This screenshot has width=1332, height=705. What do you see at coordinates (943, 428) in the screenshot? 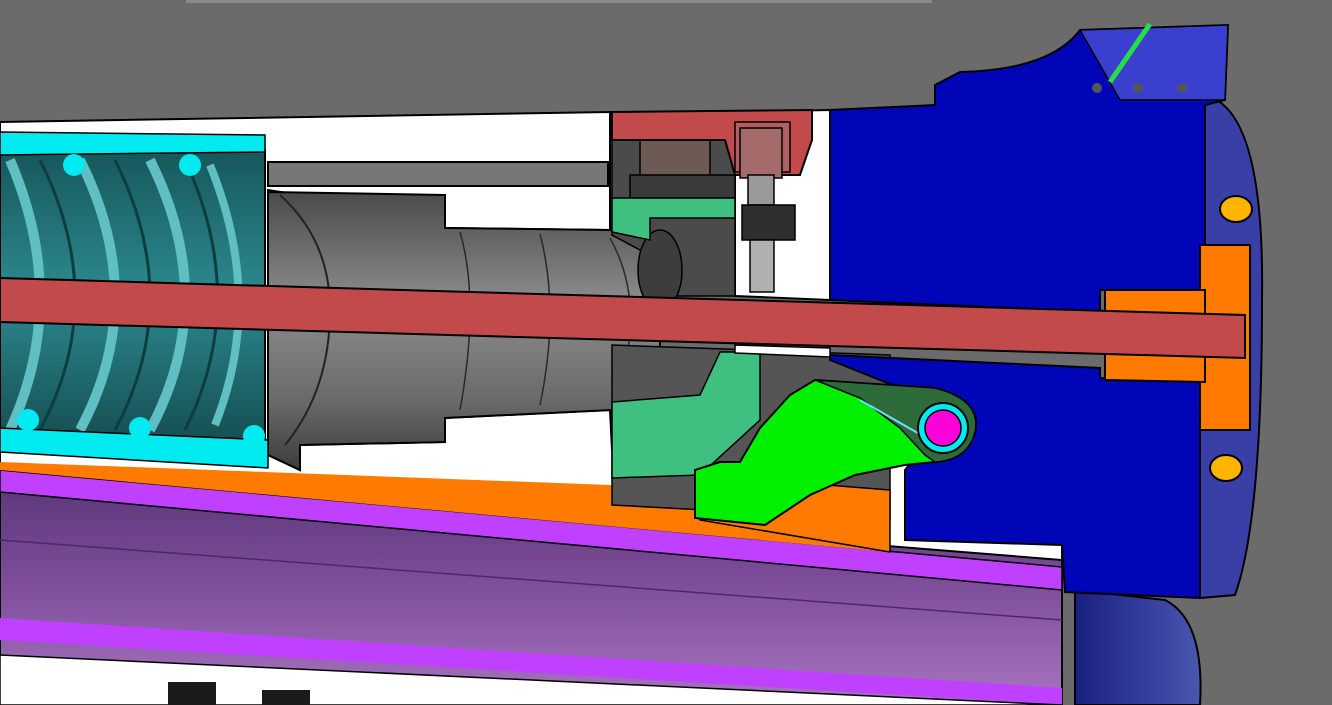
I see `pivot-pin` at bounding box center [943, 428].